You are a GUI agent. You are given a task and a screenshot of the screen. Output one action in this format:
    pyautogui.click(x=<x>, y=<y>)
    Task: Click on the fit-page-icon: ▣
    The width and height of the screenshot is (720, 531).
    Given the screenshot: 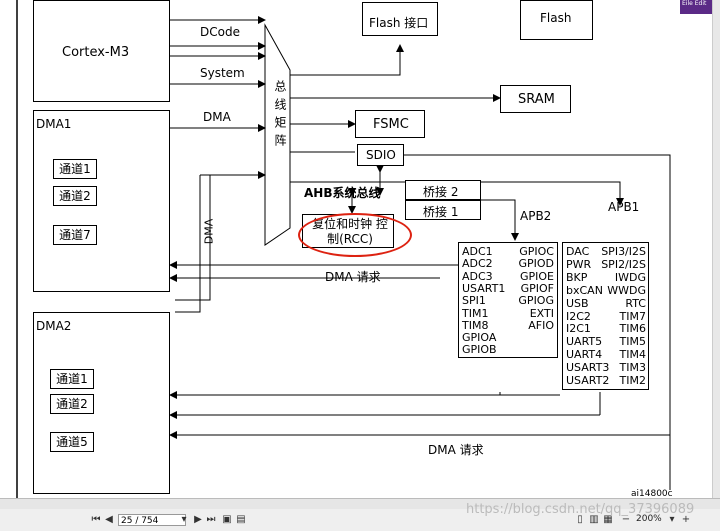 What is the action you would take?
    pyautogui.click(x=227, y=520)
    